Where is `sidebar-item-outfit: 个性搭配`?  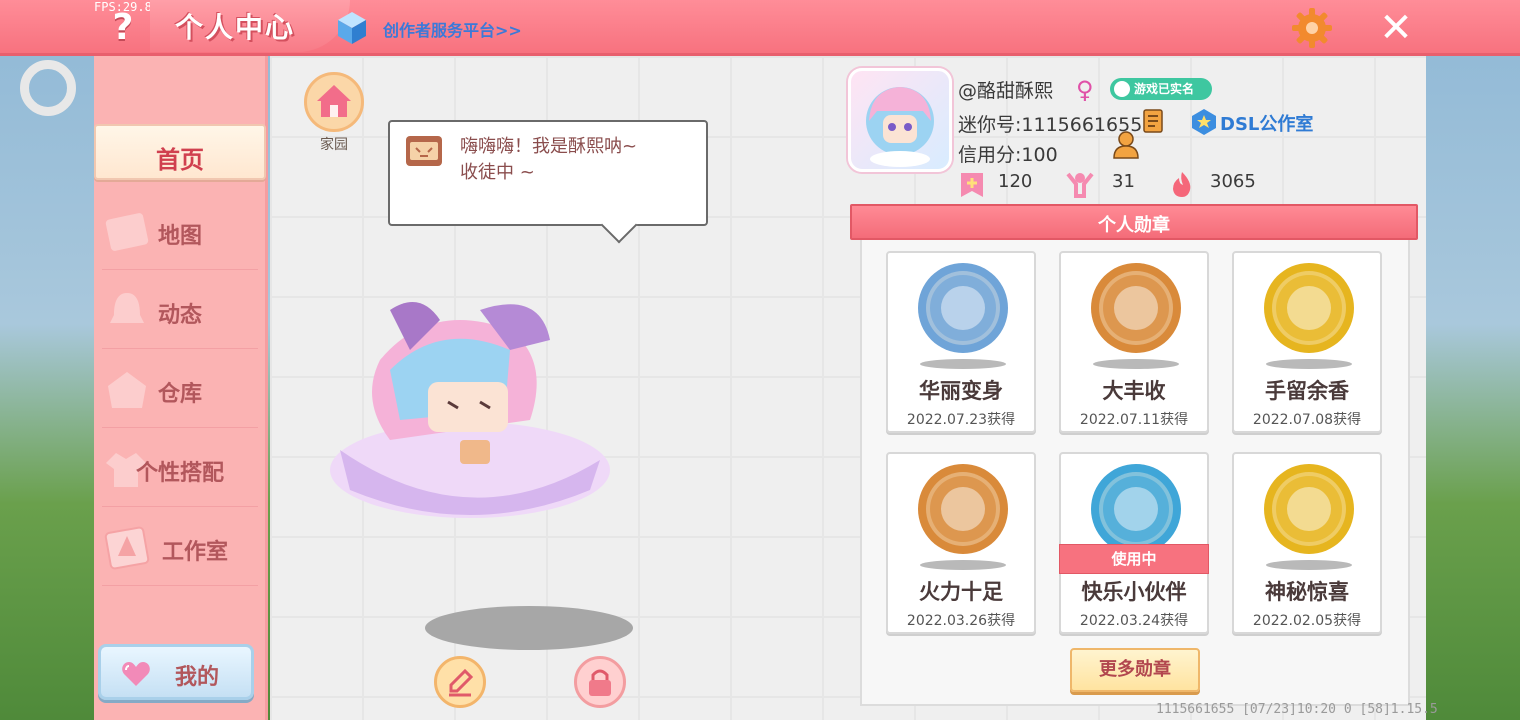 sidebar-item-outfit: 个性搭配 is located at coordinates (180, 474).